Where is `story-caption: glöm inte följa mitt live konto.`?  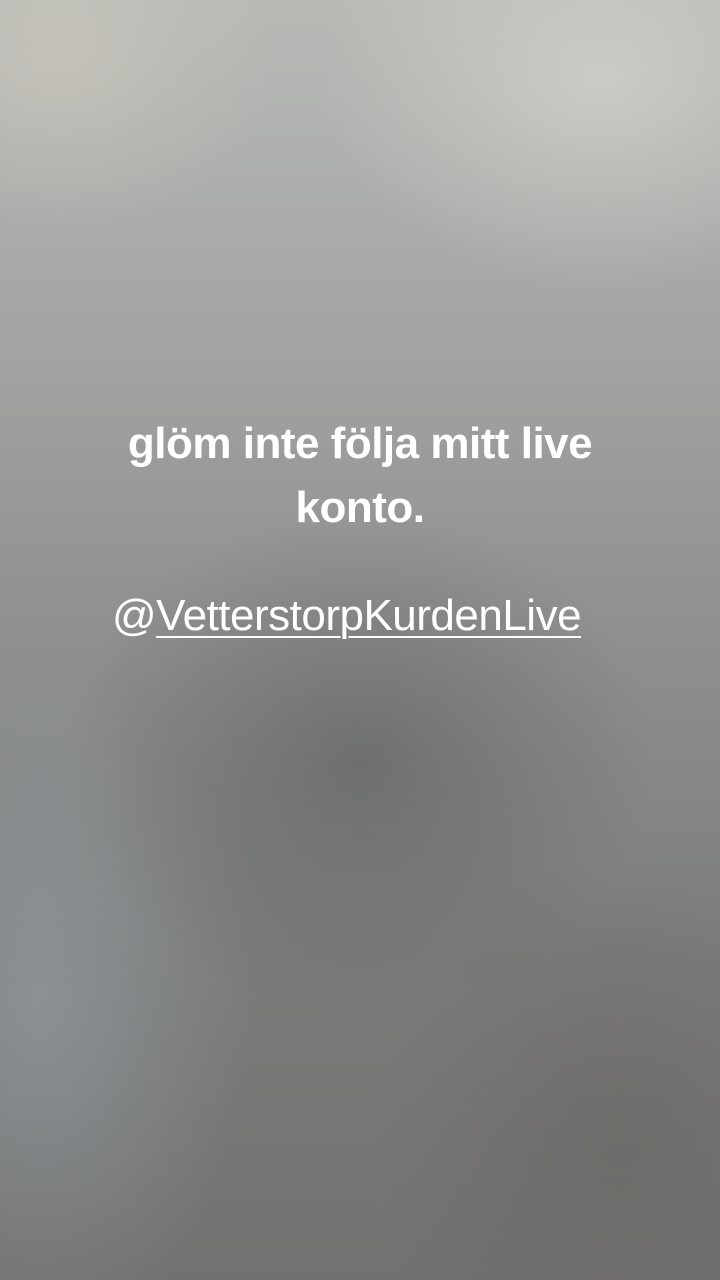 story-caption: glöm inte följa mitt live konto. is located at coordinates (360, 475).